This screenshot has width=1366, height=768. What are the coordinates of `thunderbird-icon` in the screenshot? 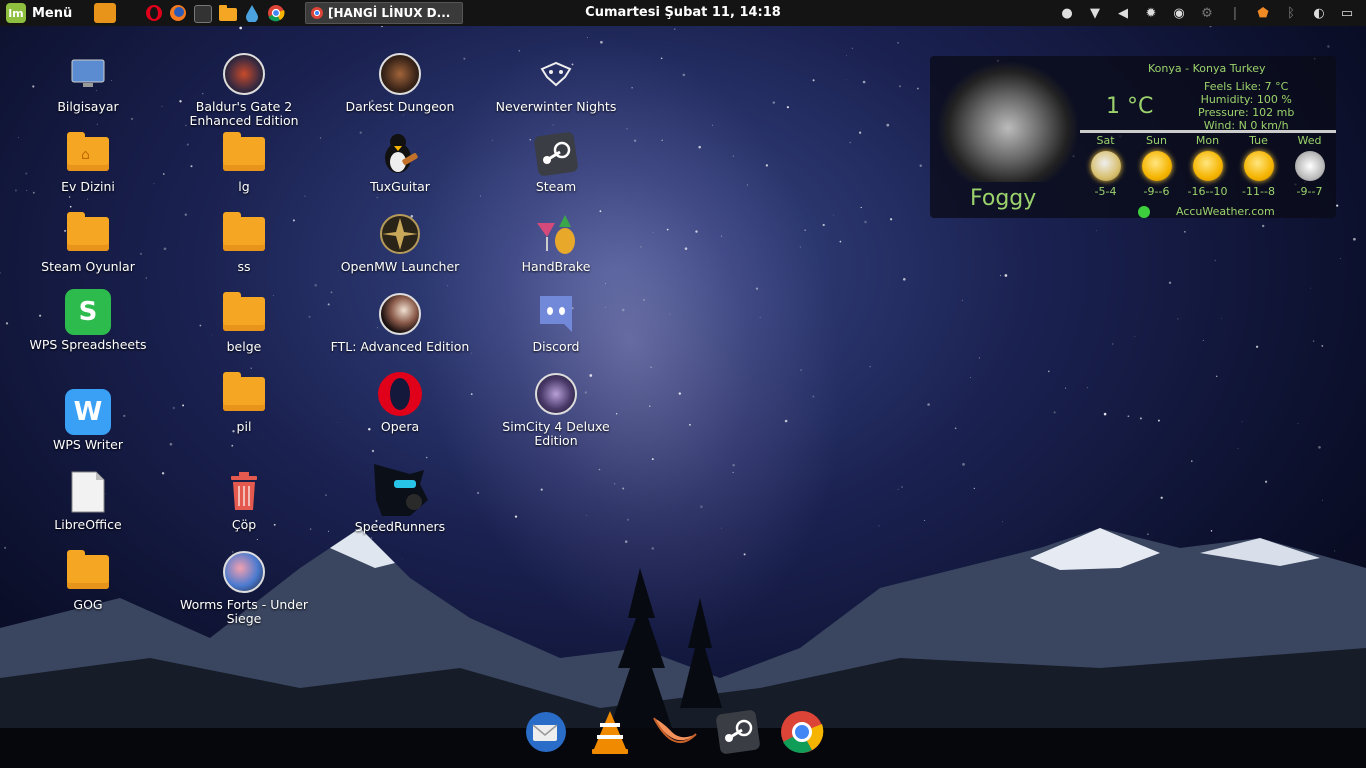 It's located at (546, 732).